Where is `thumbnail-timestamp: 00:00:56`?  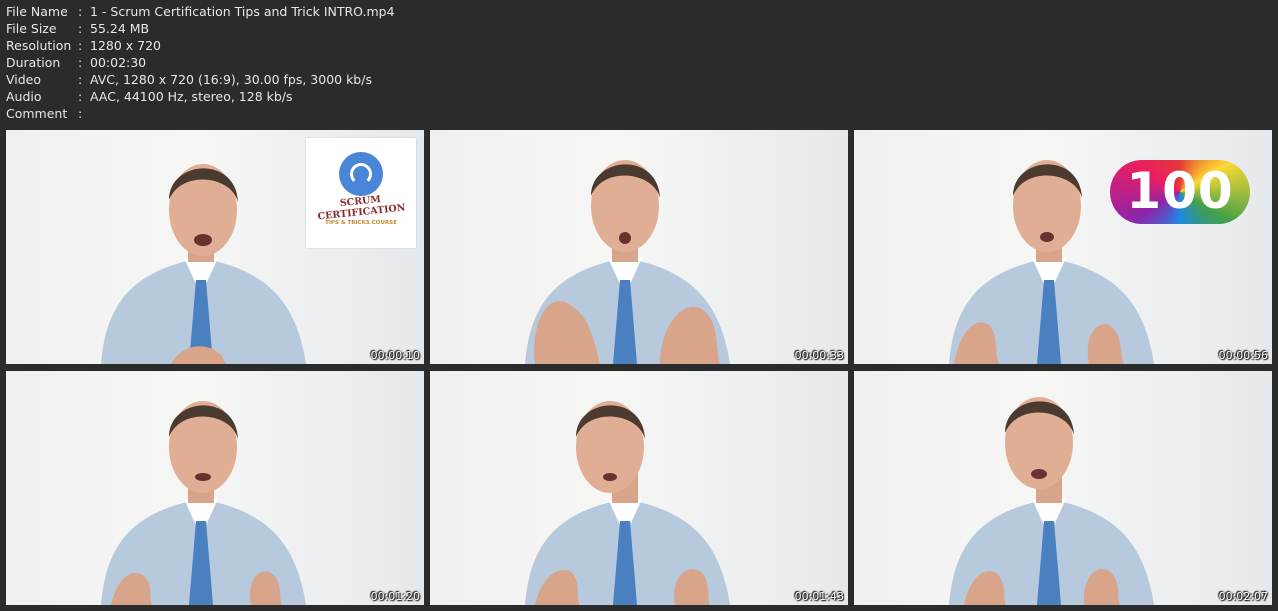 thumbnail-timestamp: 00:00:56 is located at coordinates (1243, 355).